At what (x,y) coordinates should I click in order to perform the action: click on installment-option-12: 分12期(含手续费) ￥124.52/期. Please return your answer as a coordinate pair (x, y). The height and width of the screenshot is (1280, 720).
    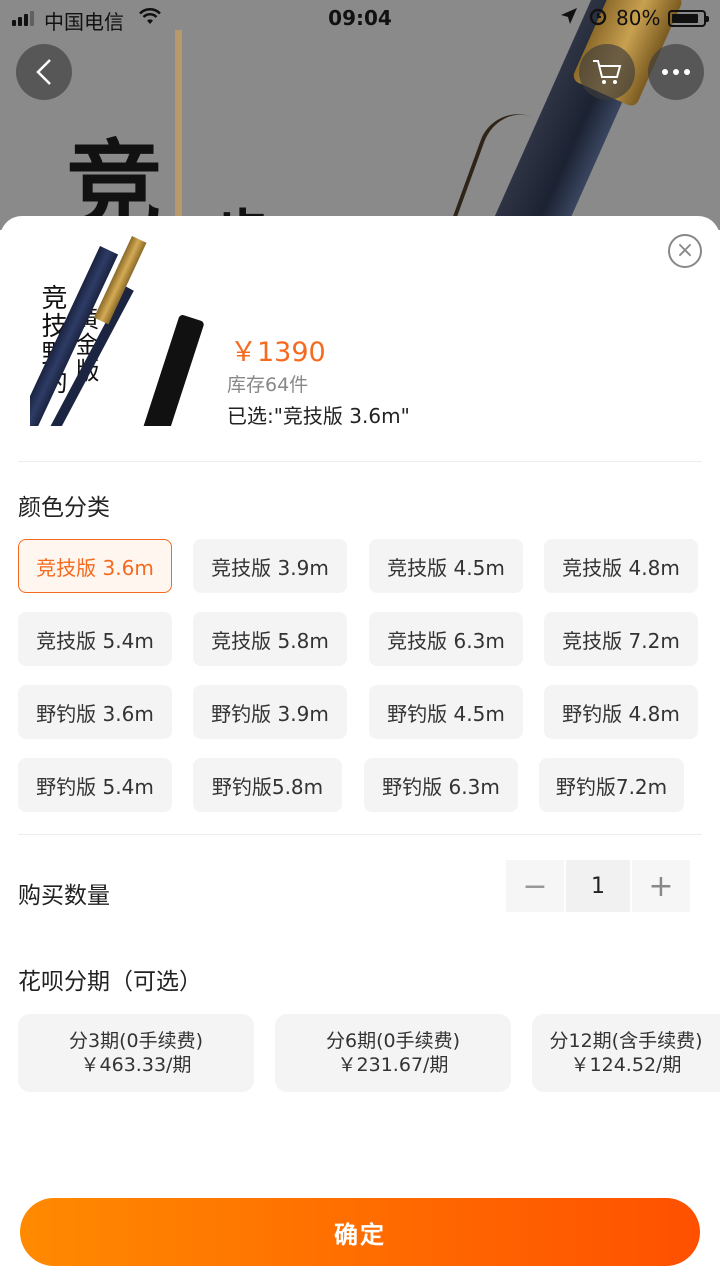
    Looking at the image, I should click on (626, 1053).